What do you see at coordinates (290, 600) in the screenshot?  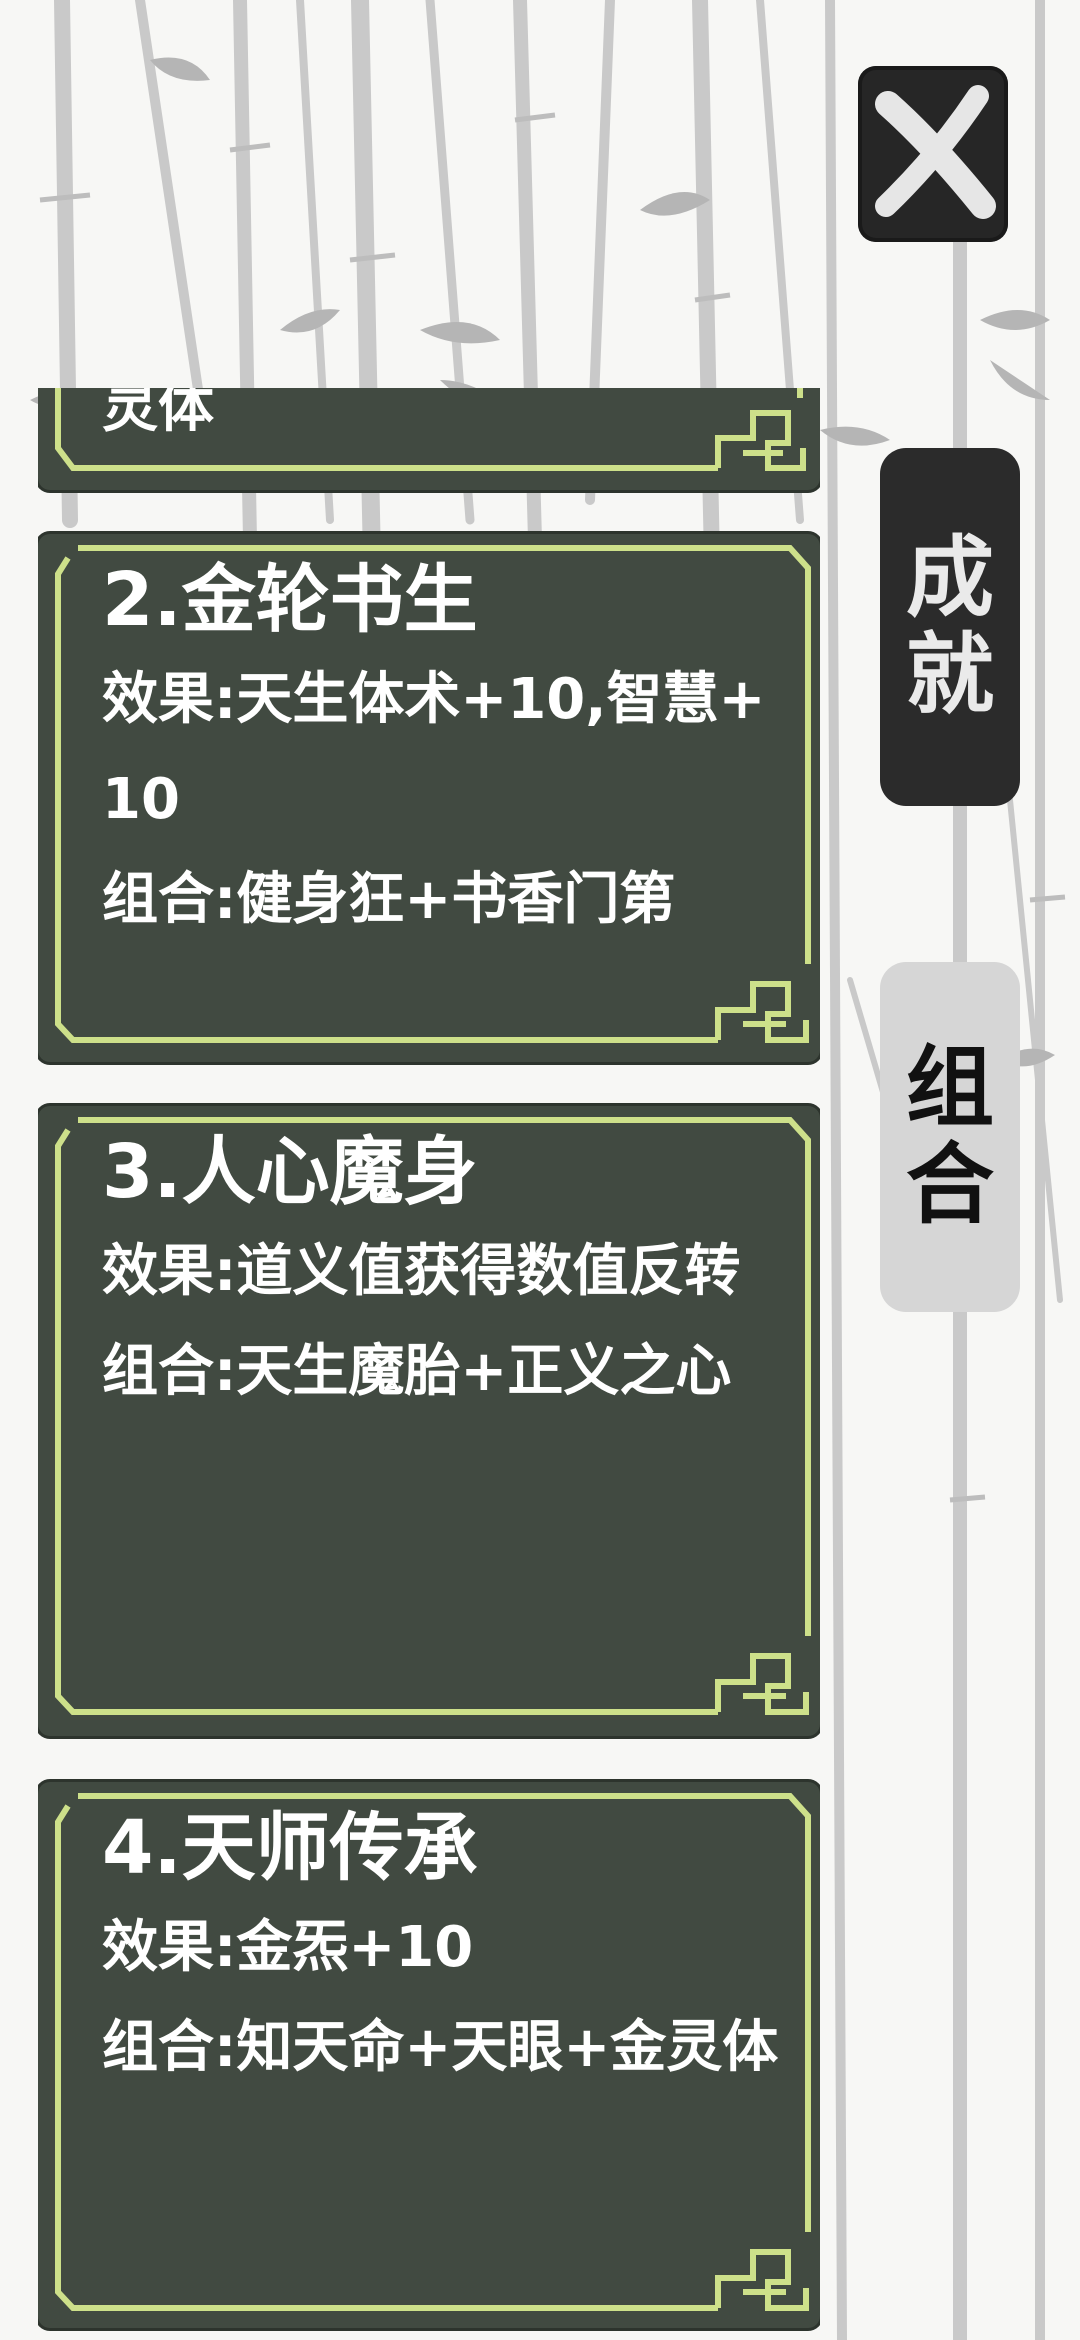 I see `card-title: 2.金轮书生` at bounding box center [290, 600].